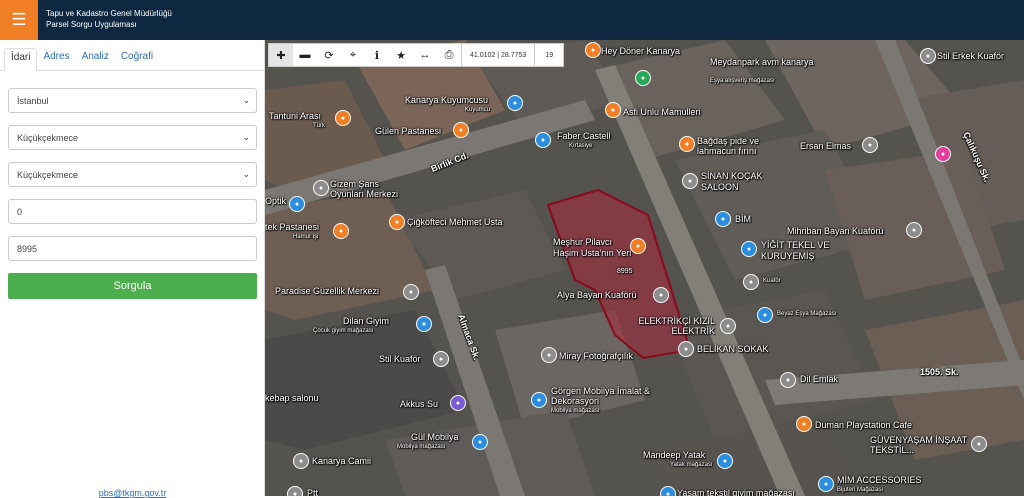 This screenshot has width=1024, height=498. Describe the element at coordinates (295, 116) in the screenshot. I see `poi-tantuni: Tantuni Arası` at that location.